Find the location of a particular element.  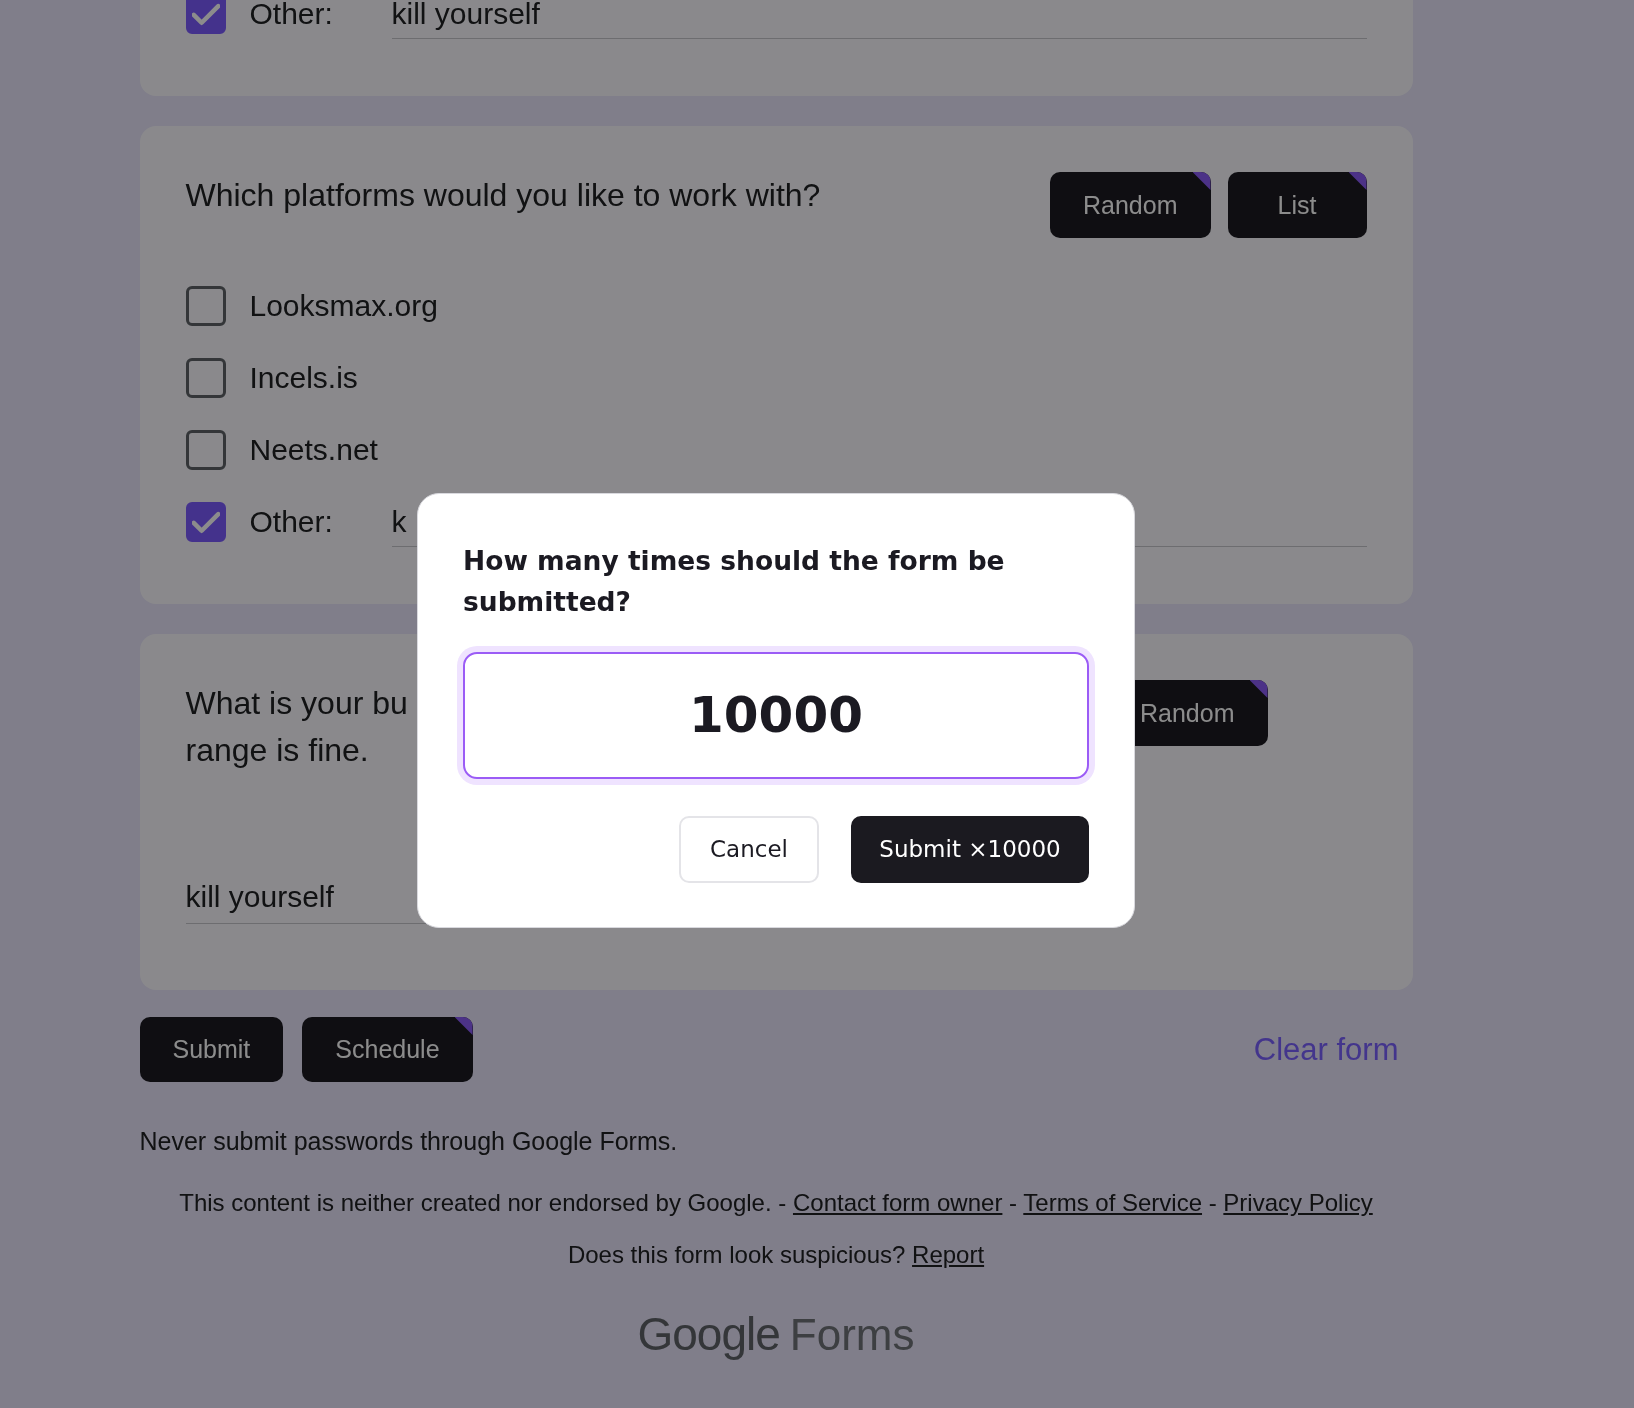

other-answer-field: kill yourself is located at coordinates (879, 19).